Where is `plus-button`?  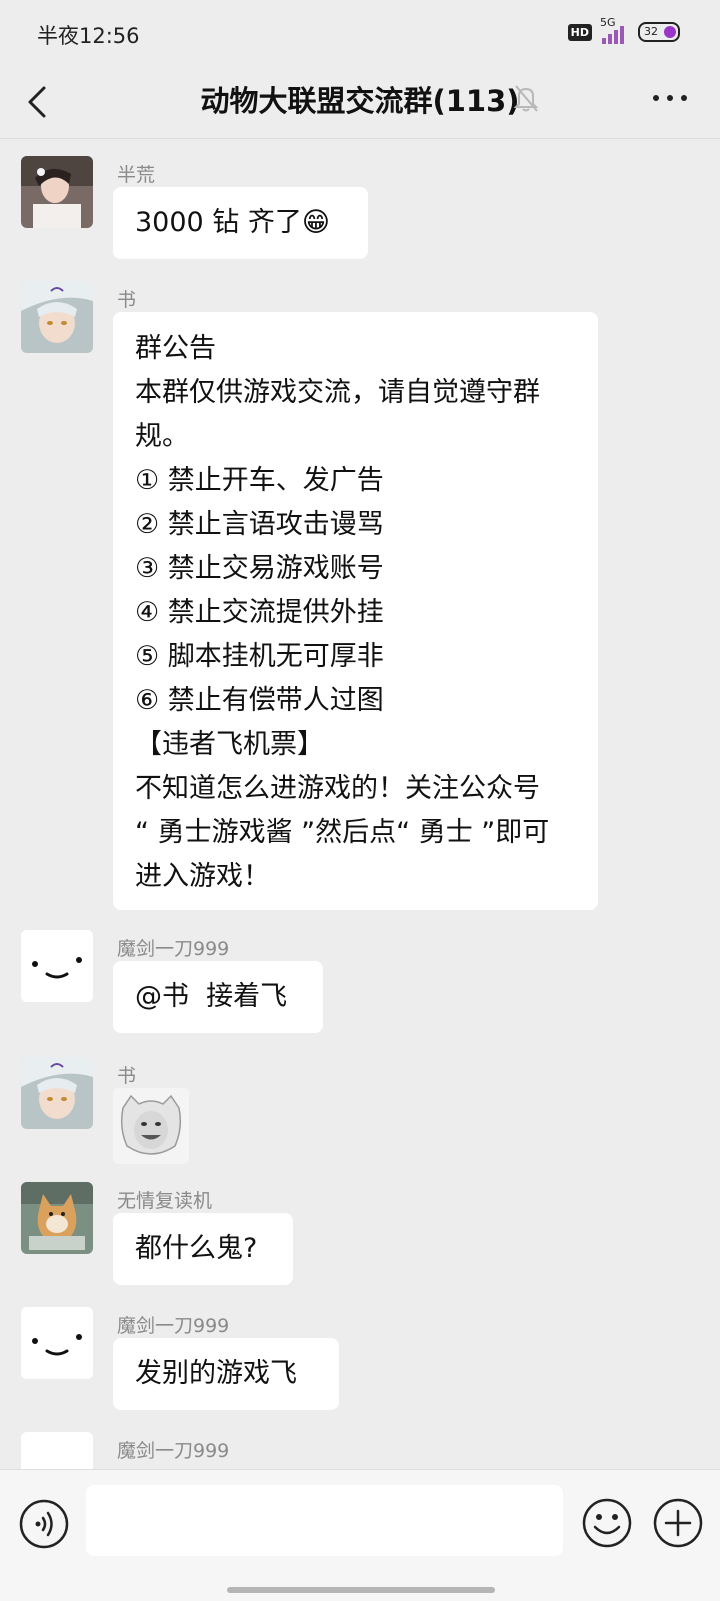 plus-button is located at coordinates (678, 1523).